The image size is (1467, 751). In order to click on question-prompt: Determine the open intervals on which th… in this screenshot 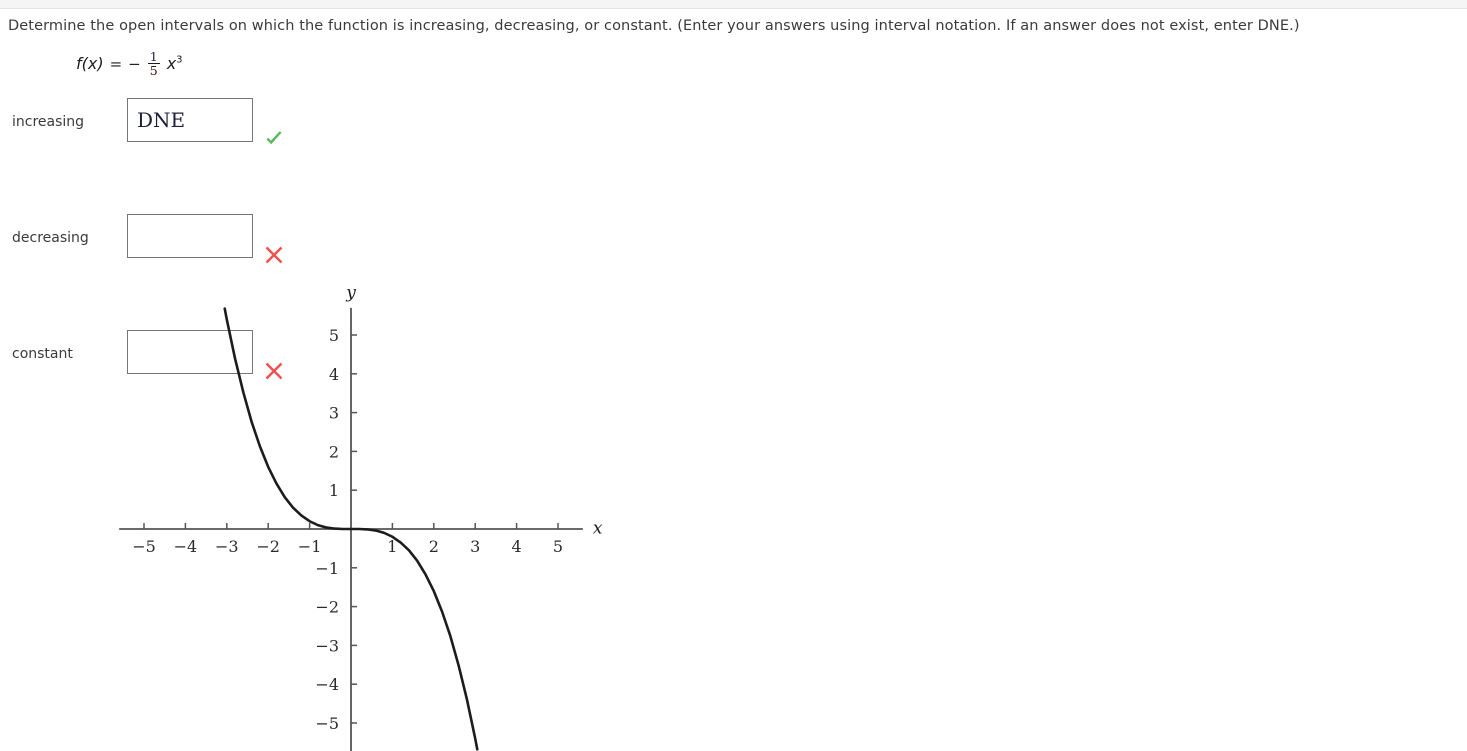, I will do `click(654, 26)`.